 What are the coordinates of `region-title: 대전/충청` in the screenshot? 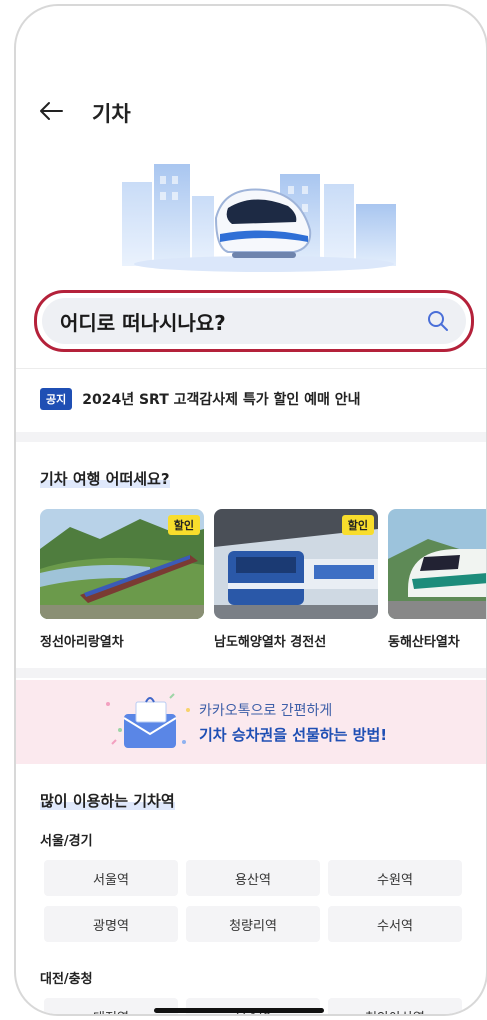 It's located at (66, 979).